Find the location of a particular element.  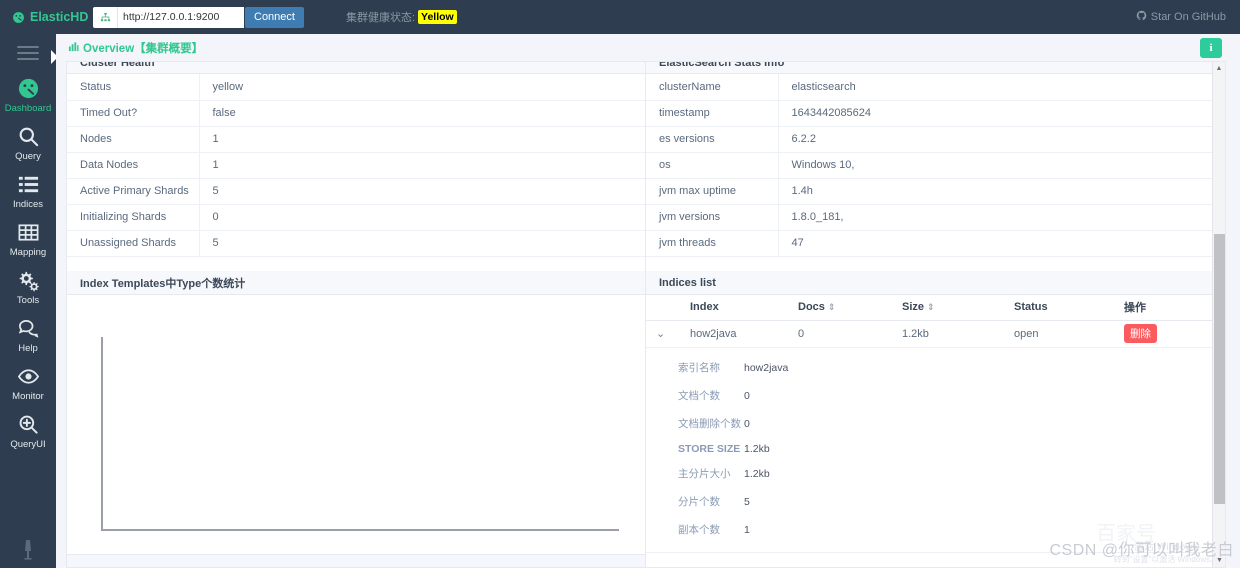

column-header-size: Size ⇕ is located at coordinates (946, 308).